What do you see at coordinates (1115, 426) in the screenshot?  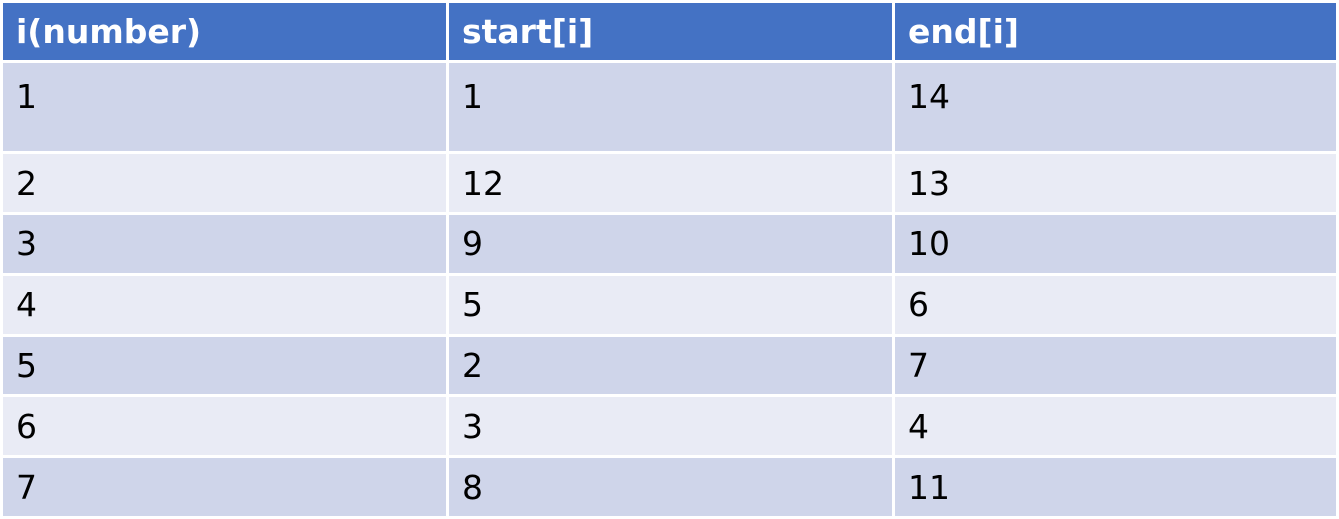 I see `table-cell-end: 4` at bounding box center [1115, 426].